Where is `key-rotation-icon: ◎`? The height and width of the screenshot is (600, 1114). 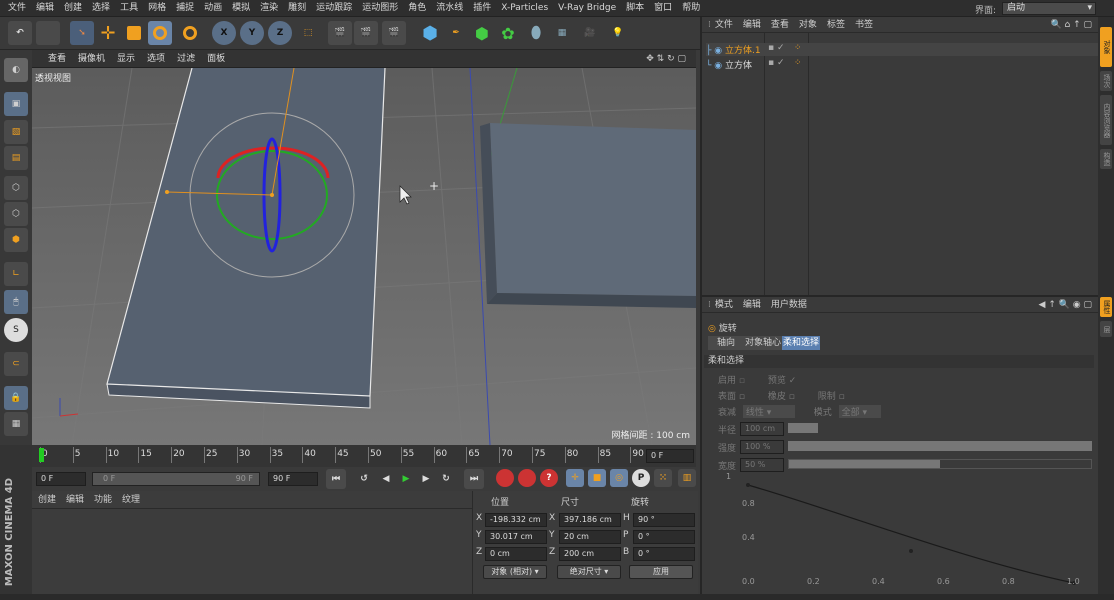 key-rotation-icon: ◎ is located at coordinates (619, 478).